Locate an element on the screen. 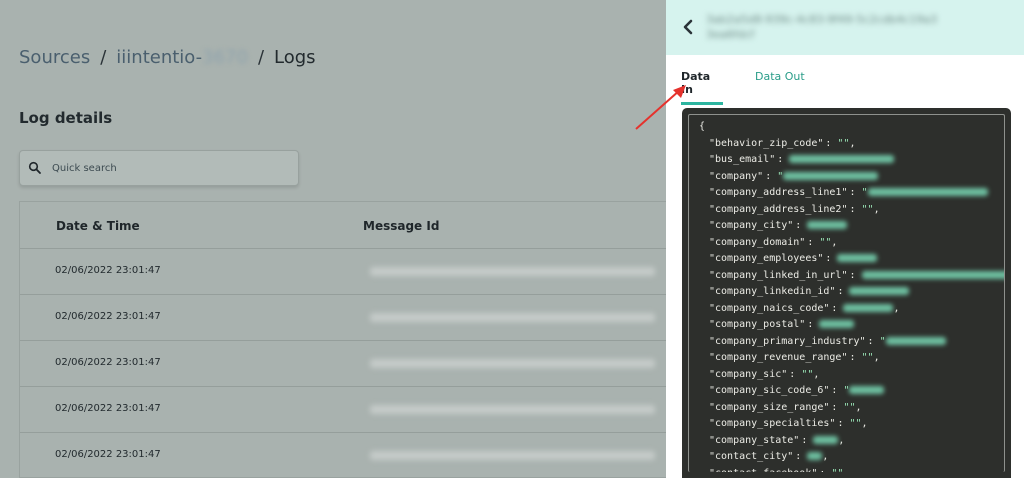 This screenshot has height=478, width=1024. json-field-line: "company_employees": is located at coordinates (851, 259).